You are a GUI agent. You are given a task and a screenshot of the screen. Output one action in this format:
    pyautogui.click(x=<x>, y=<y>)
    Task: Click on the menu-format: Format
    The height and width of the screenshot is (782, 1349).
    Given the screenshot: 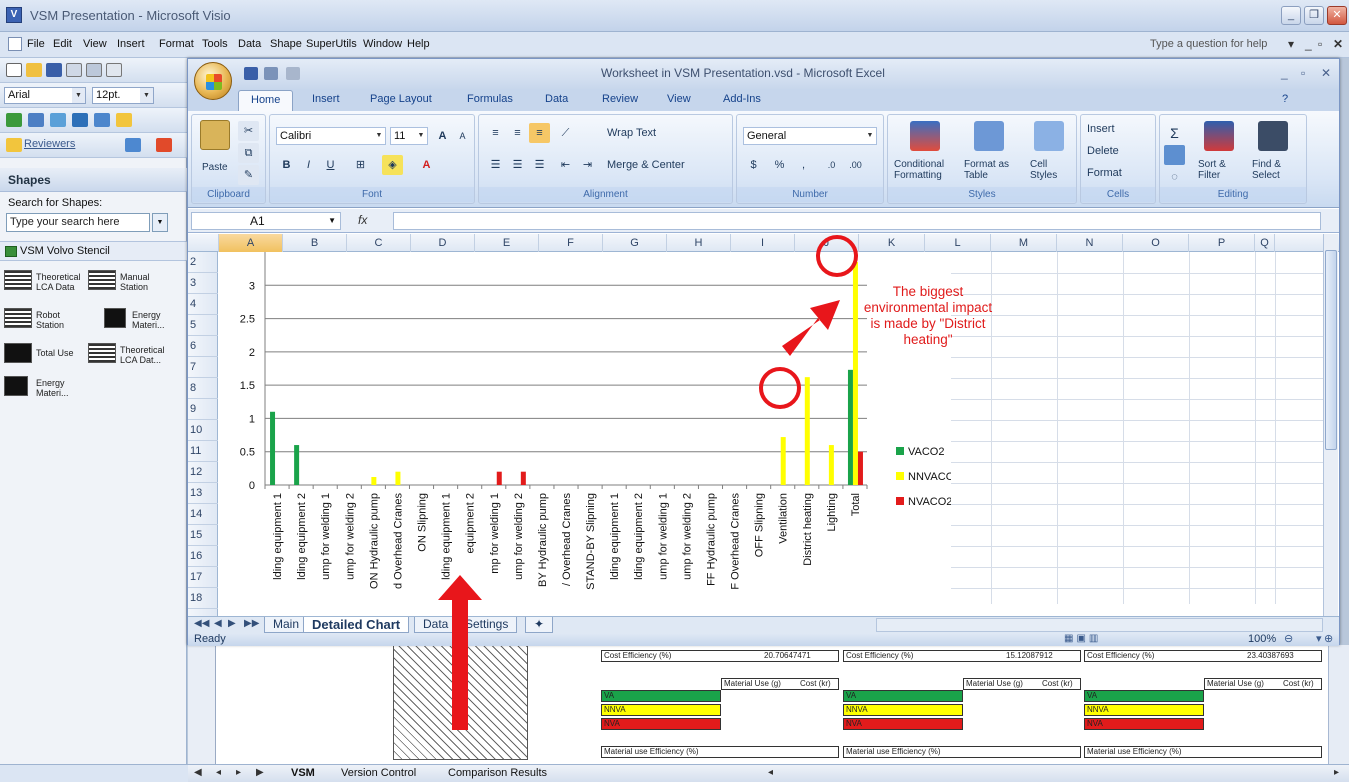 What is the action you would take?
    pyautogui.click(x=176, y=44)
    